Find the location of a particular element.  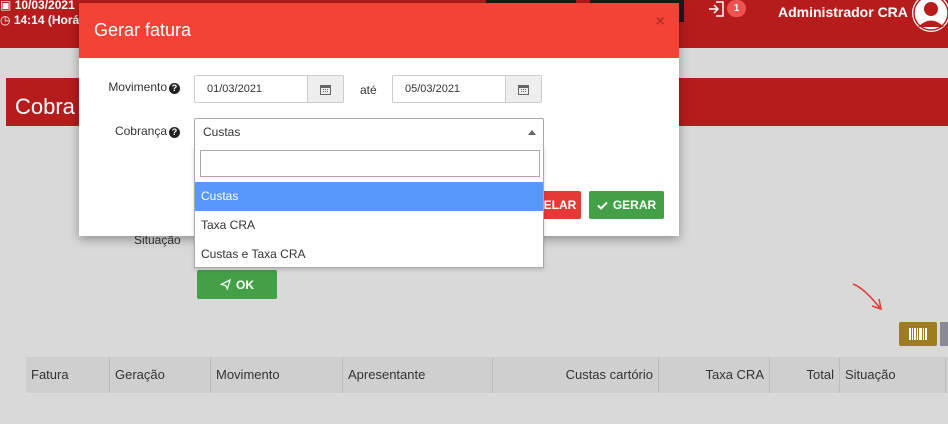

notification-badge: 1 is located at coordinates (736, 8).